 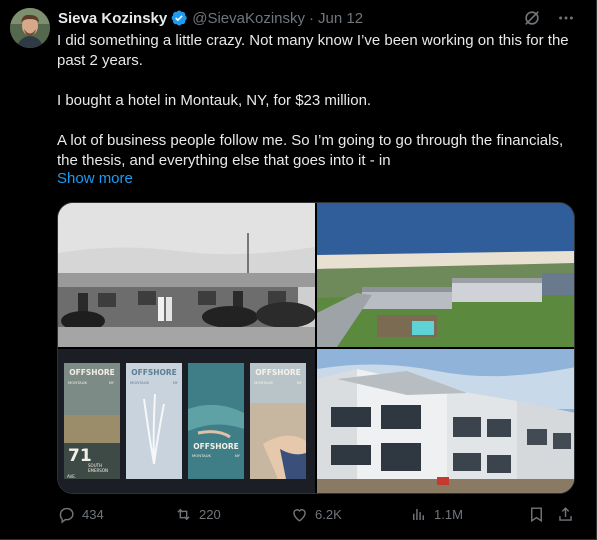 I want to click on reply-button: 434, so click(x=80, y=514).